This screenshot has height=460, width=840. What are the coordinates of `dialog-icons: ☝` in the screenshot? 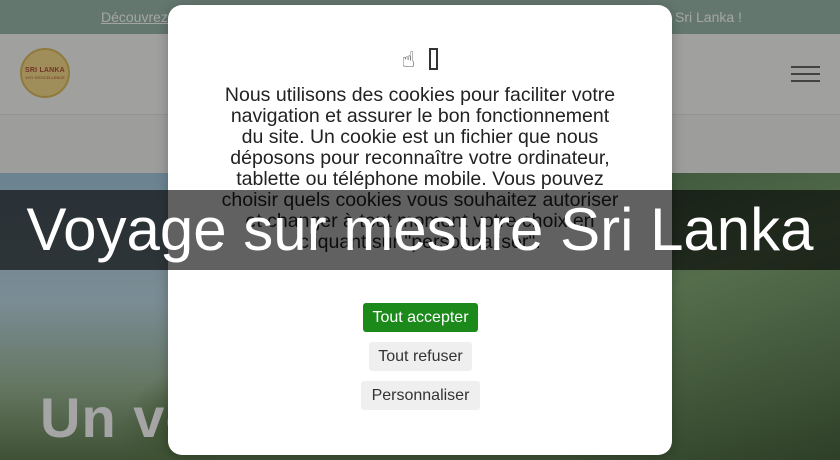 It's located at (420, 60).